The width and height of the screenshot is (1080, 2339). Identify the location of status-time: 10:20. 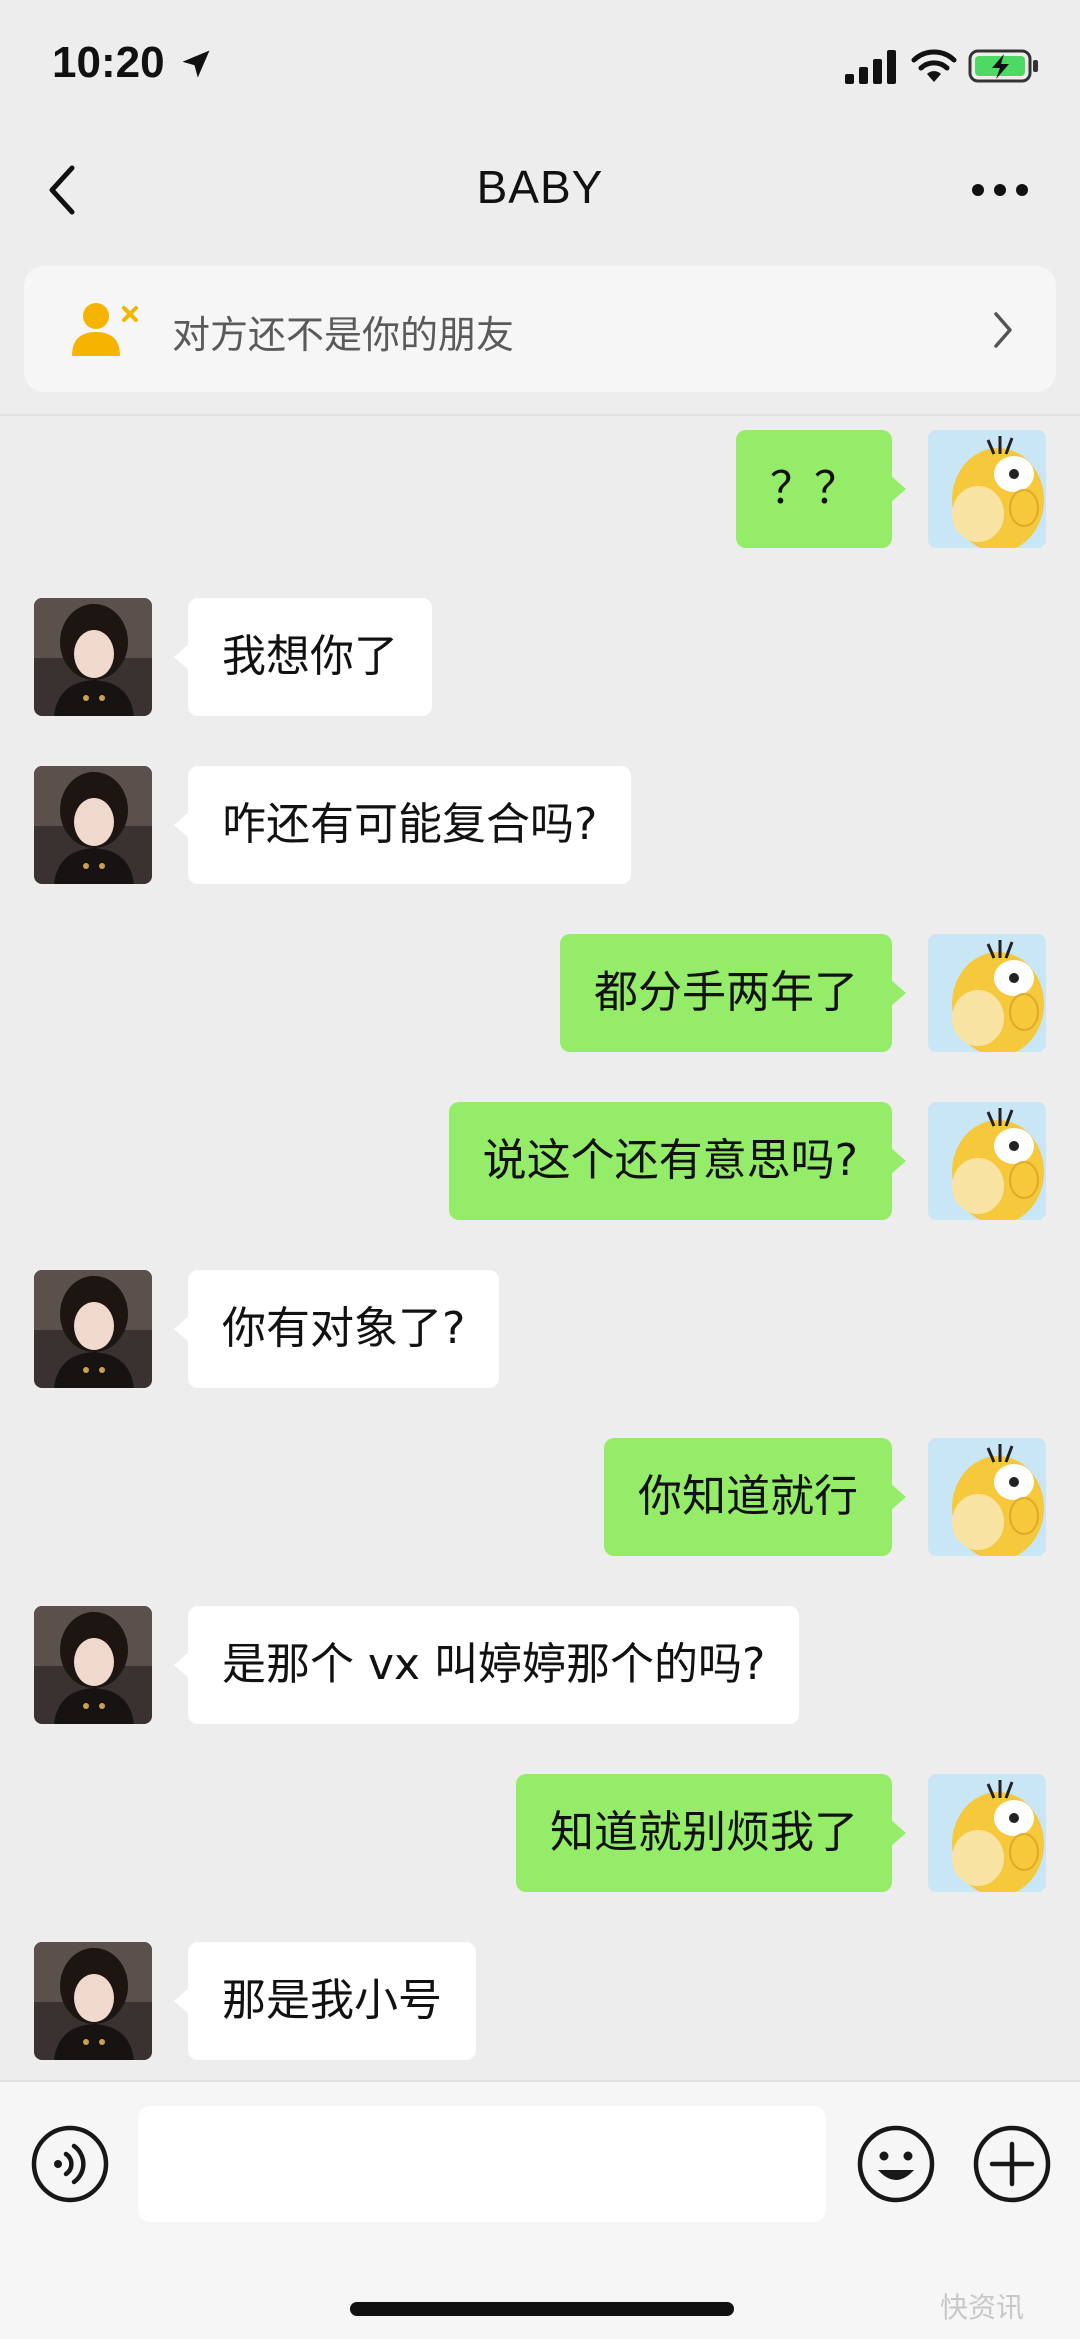
(108, 62).